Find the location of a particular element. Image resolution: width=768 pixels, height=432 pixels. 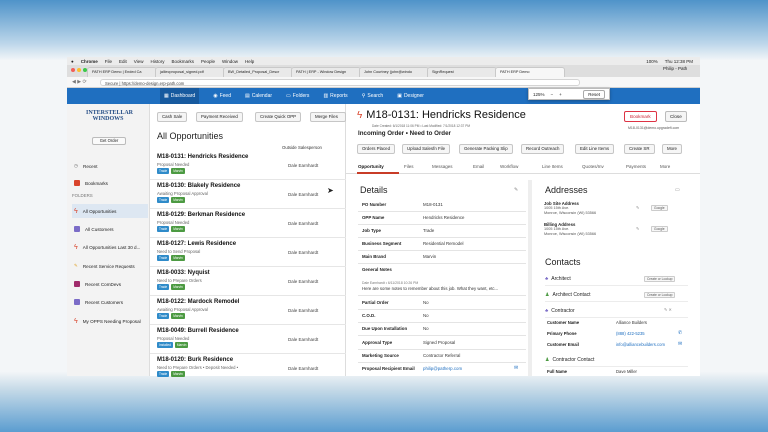

nav-folders: ▭ Folders is located at coordinates (297, 96).